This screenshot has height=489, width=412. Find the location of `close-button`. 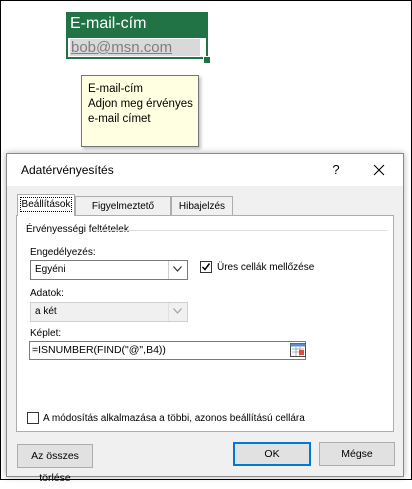

close-button is located at coordinates (379, 170).